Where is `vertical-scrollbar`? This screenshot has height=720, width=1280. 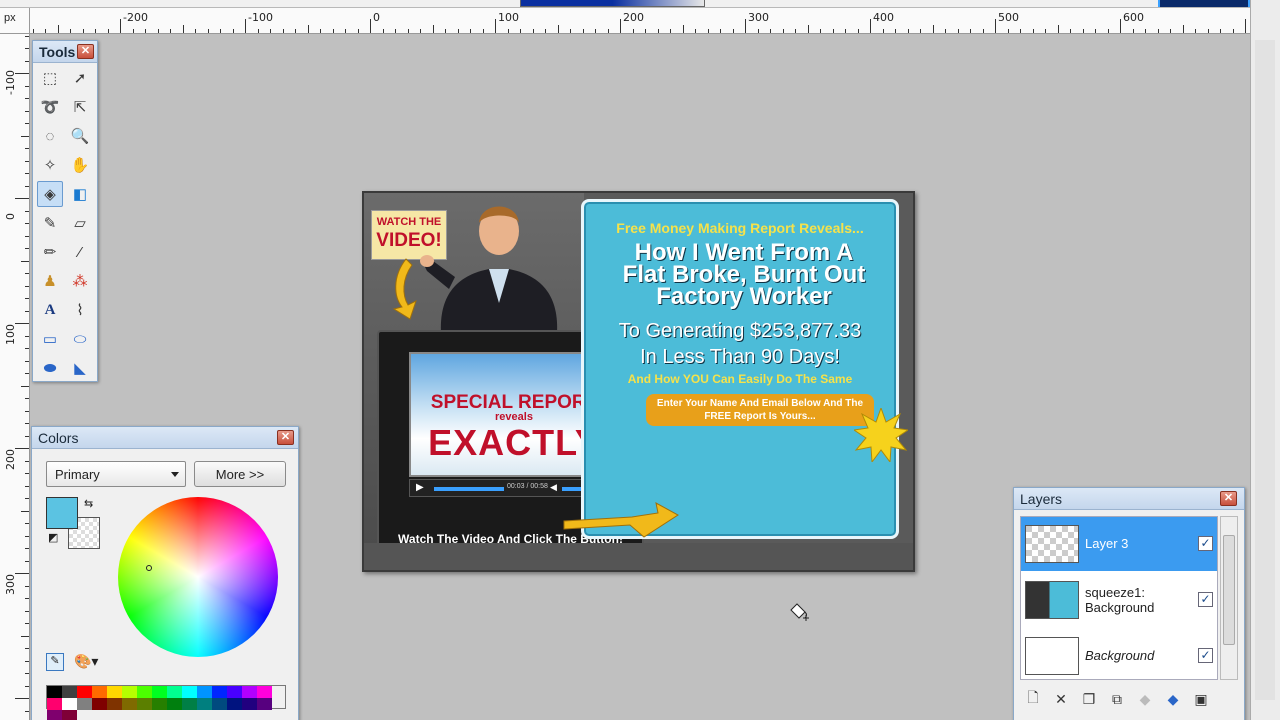
vertical-scrollbar is located at coordinates (1265, 360).